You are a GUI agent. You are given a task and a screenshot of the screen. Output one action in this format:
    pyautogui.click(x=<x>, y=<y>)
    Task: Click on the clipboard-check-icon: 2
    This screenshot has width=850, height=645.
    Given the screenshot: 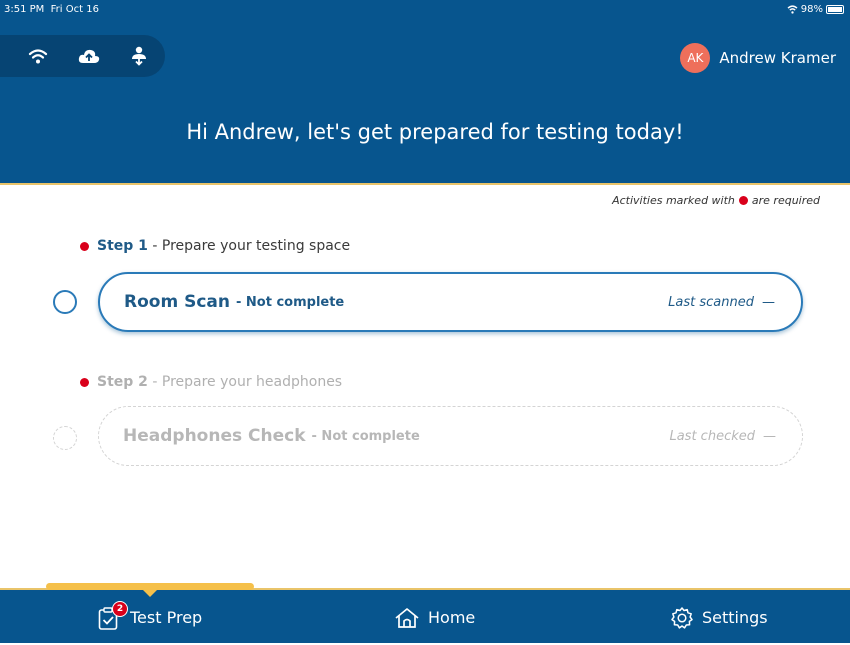 What is the action you would take?
    pyautogui.click(x=113, y=615)
    